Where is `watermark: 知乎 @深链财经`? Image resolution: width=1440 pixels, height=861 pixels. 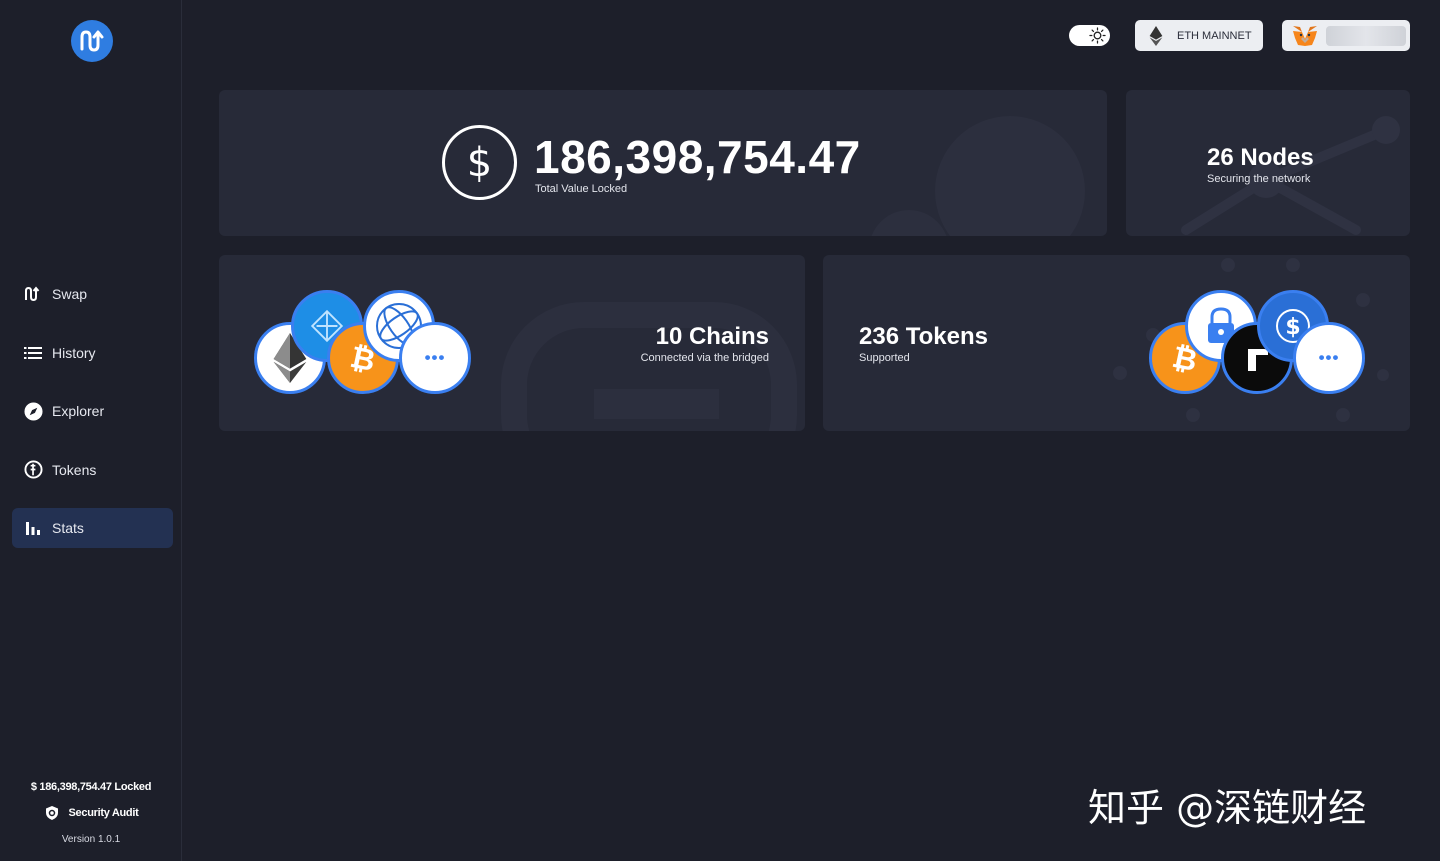 watermark: 知乎 @深链财经 is located at coordinates (1227, 808).